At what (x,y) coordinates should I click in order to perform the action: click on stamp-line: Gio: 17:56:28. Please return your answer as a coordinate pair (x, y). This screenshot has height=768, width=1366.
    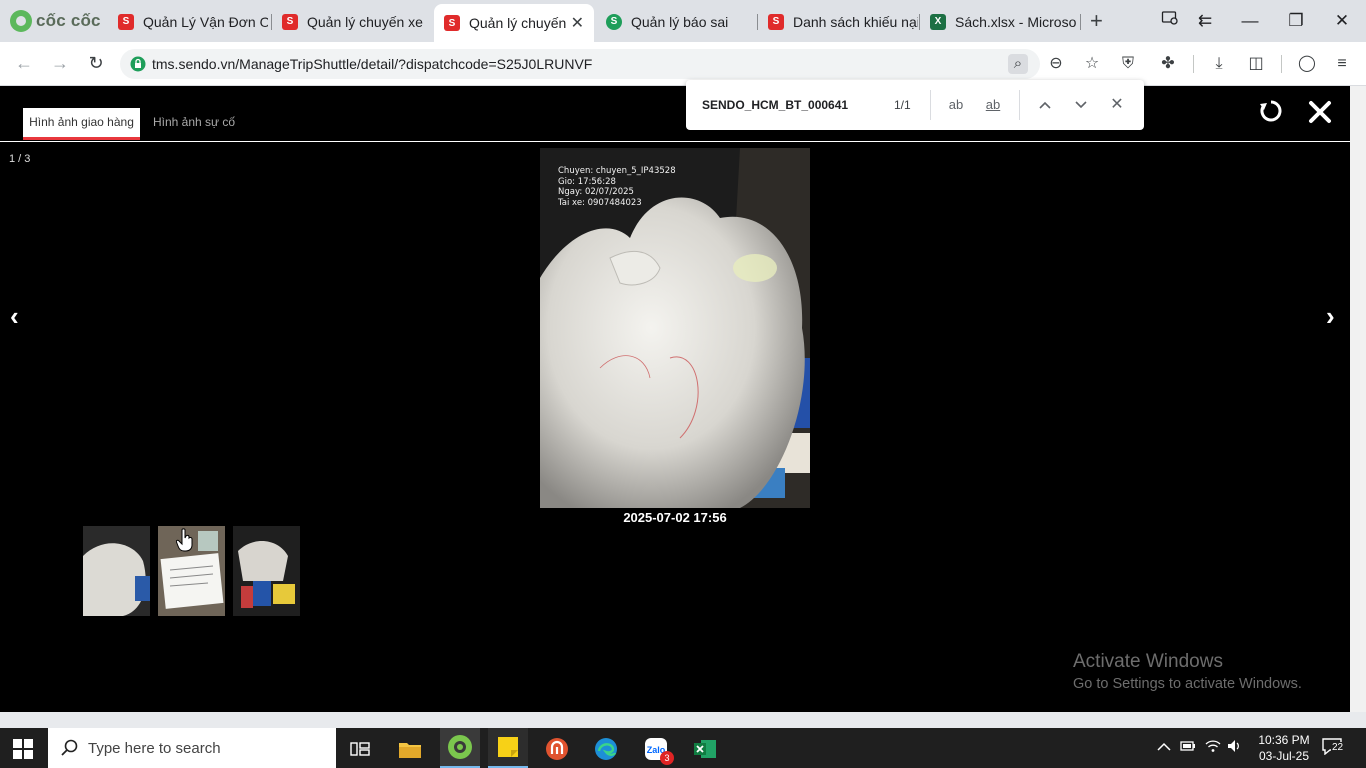
    Looking at the image, I should click on (587, 181).